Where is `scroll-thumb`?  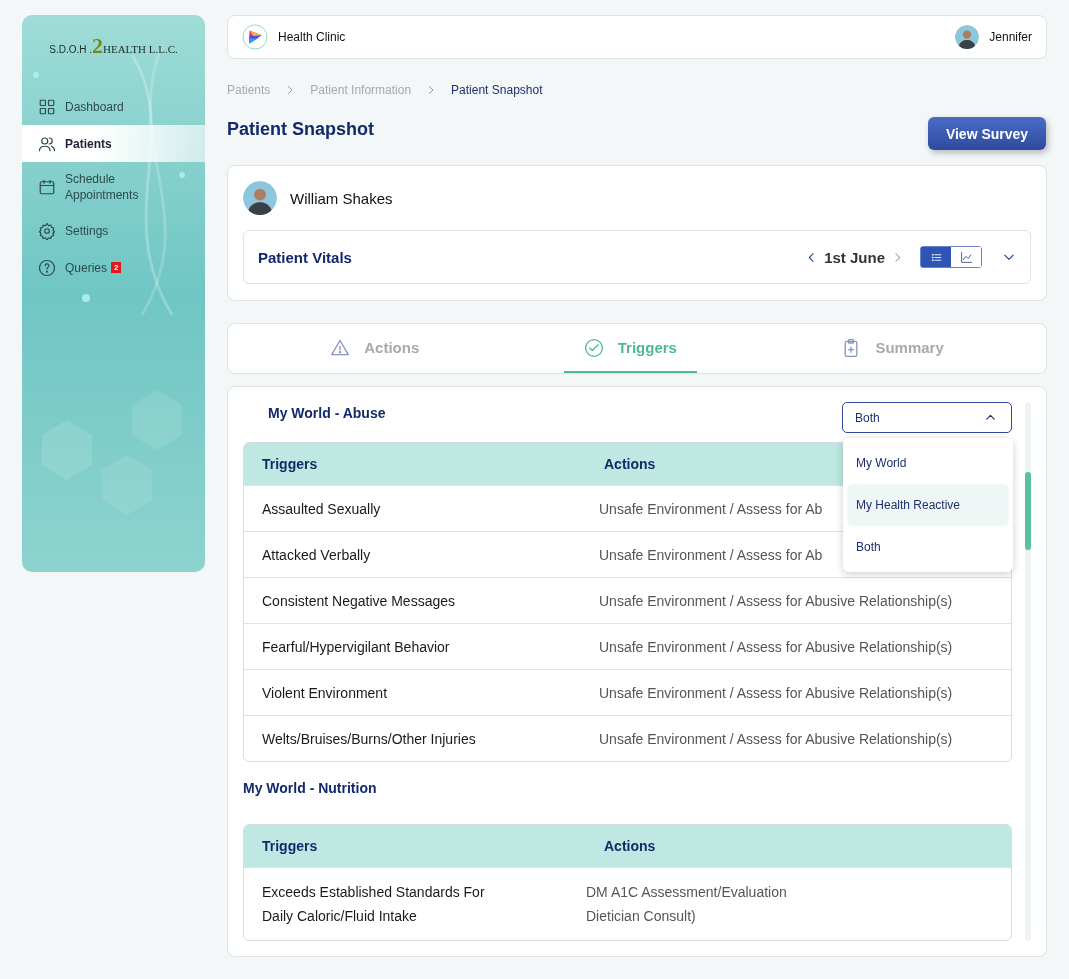 scroll-thumb is located at coordinates (1028, 511).